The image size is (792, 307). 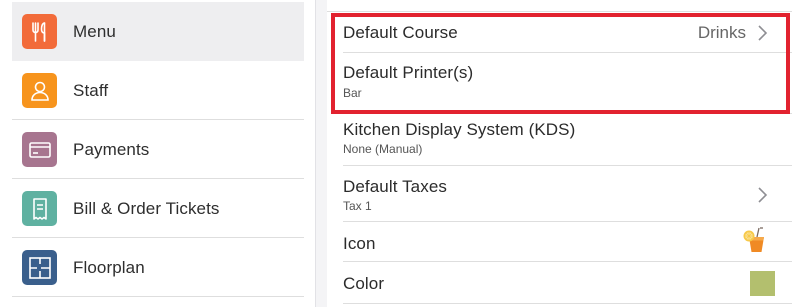 What do you see at coordinates (721, 32) in the screenshot?
I see `default-course-value: Drinks` at bounding box center [721, 32].